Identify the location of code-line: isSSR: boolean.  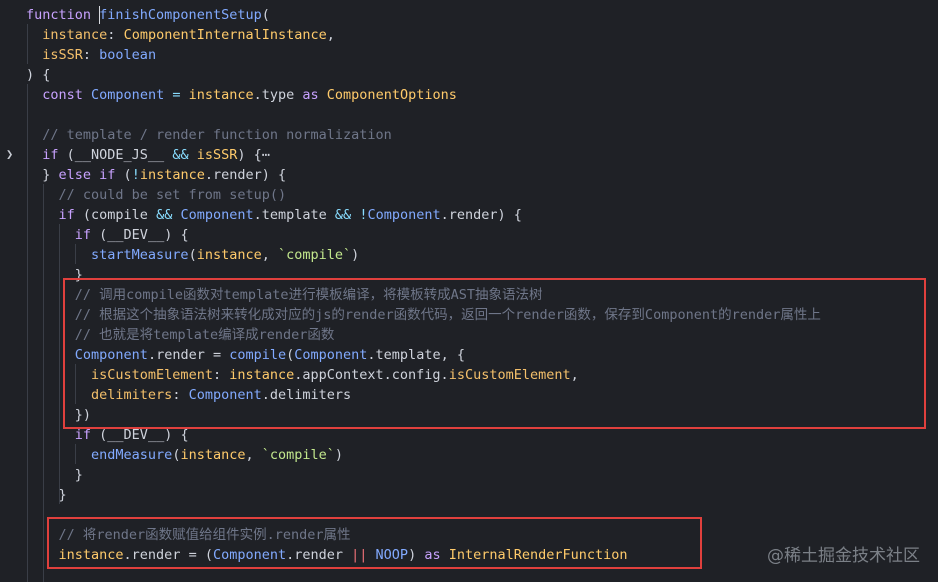
(91, 55).